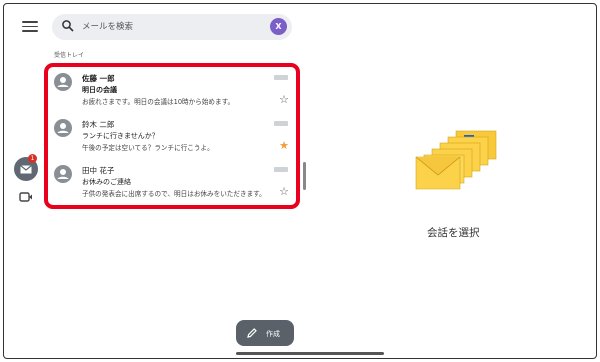  What do you see at coordinates (273, 334) in the screenshot?
I see `compose-label: 作成` at bounding box center [273, 334].